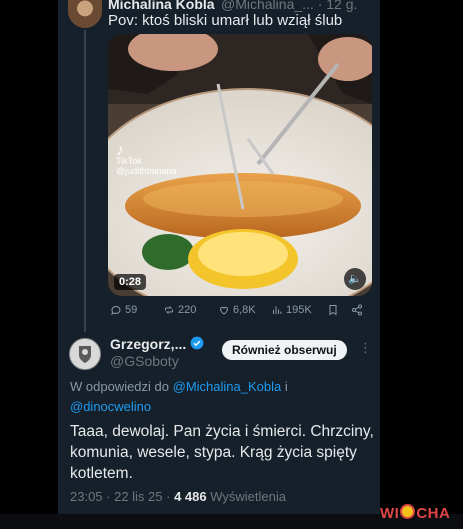 The image size is (463, 529). Describe the element at coordinates (120, 150) in the screenshot. I see `tiktok-logo-icon: ♪` at that location.